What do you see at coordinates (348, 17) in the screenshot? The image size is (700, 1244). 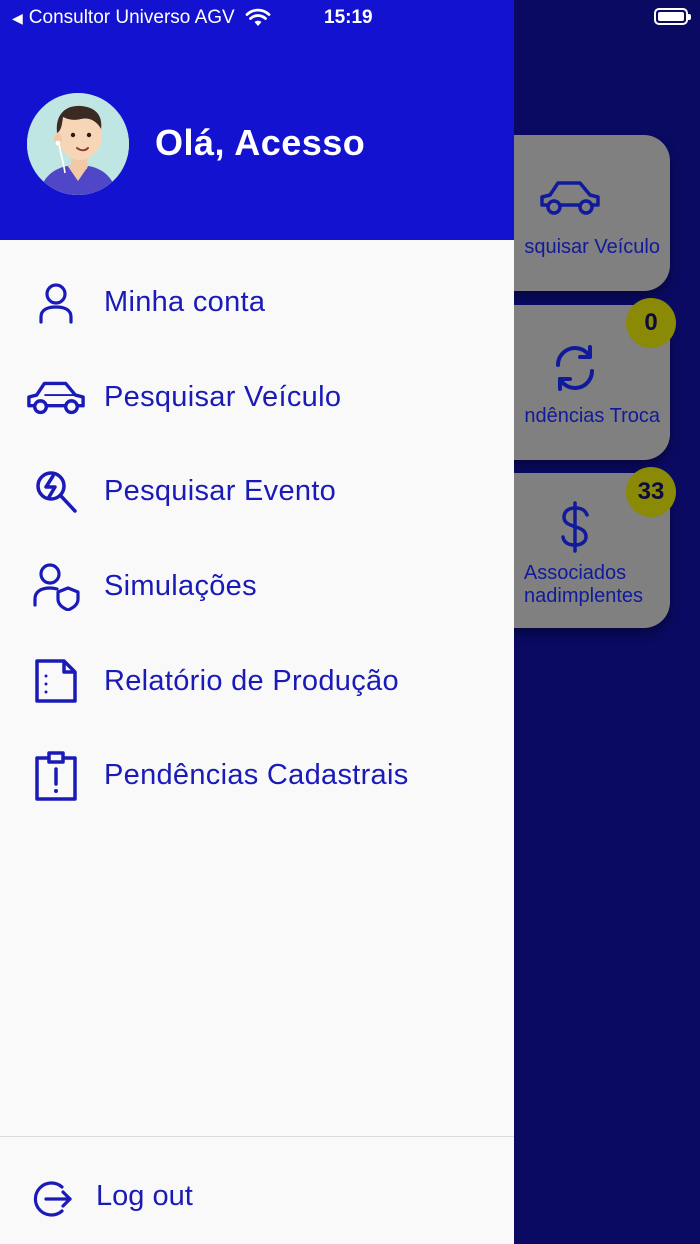 I see `clock: 15:19` at bounding box center [348, 17].